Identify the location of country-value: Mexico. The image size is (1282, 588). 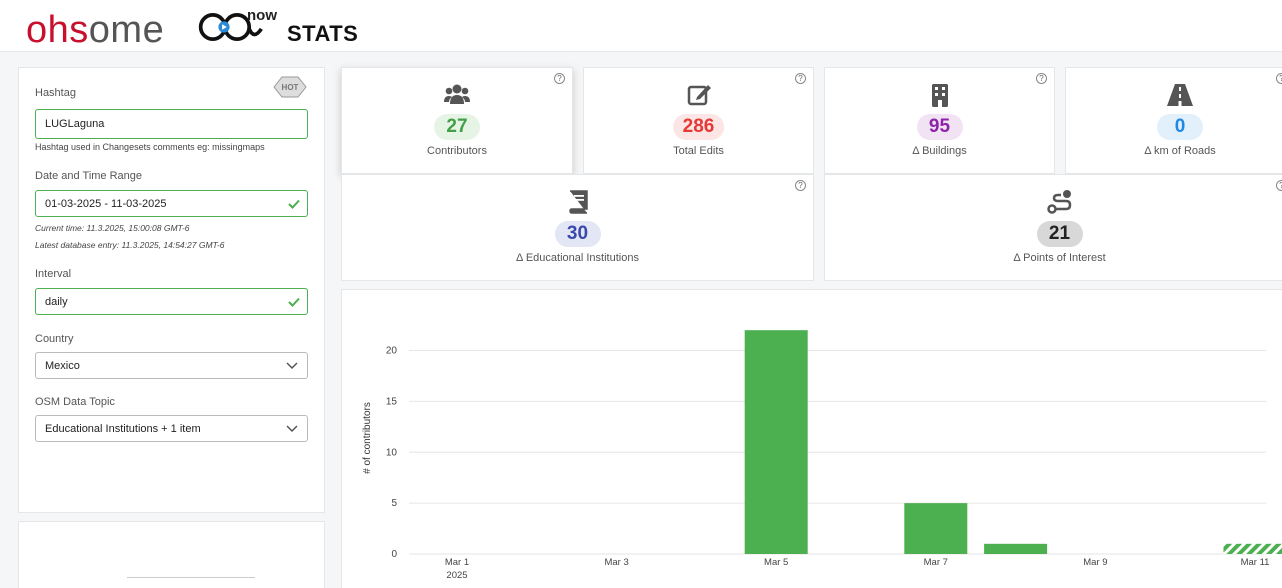
(62, 365).